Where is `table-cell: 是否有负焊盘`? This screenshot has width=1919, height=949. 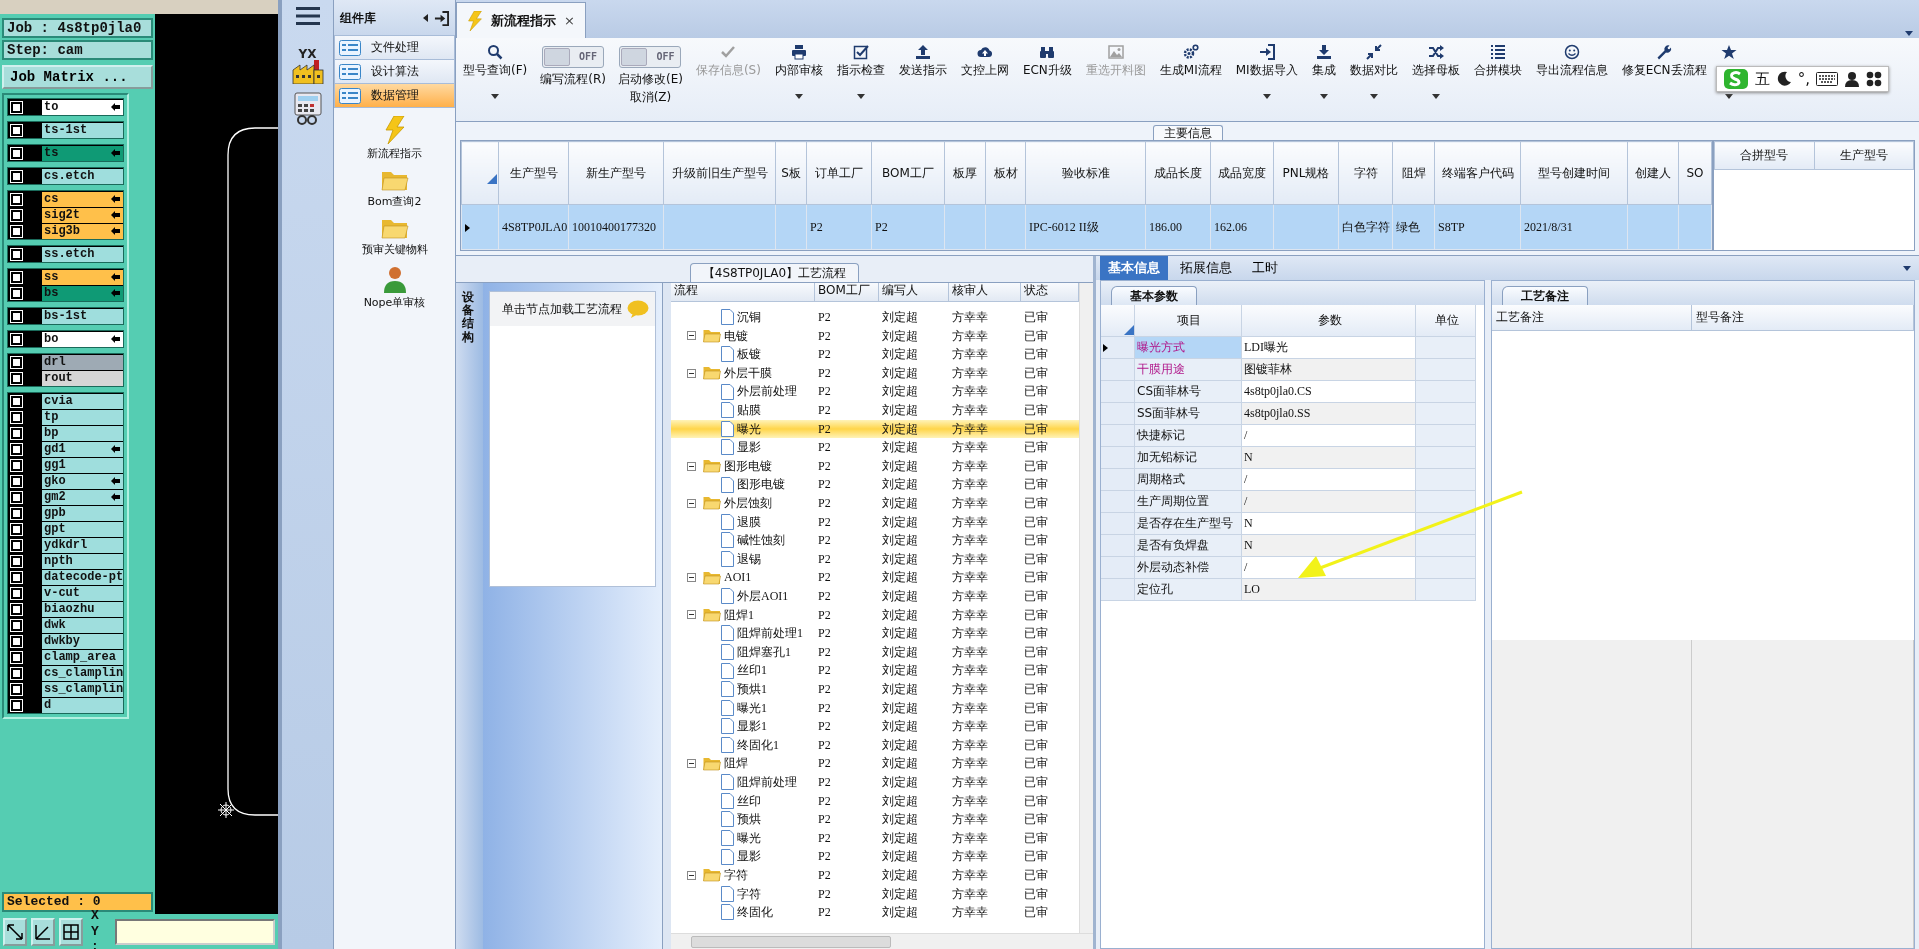 table-cell: 是否有负焊盘 is located at coordinates (1188, 546).